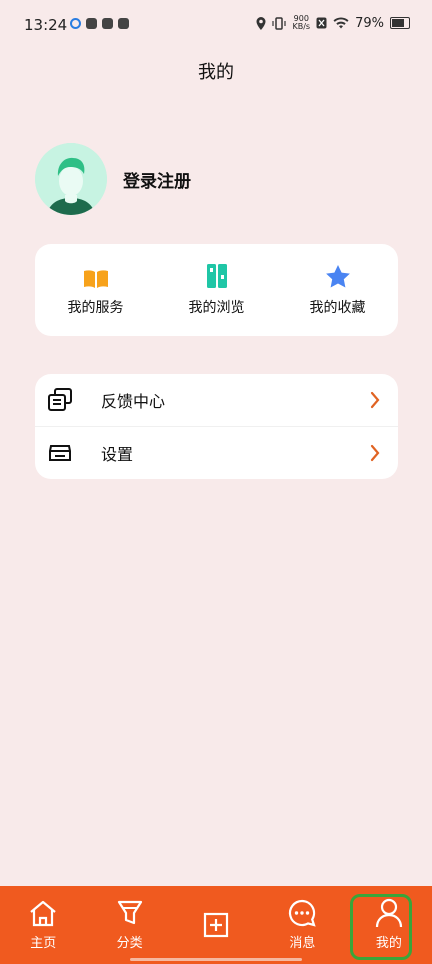 Image resolution: width=432 pixels, height=964 pixels. Describe the element at coordinates (95, 279) in the screenshot. I see `book-icon` at that location.